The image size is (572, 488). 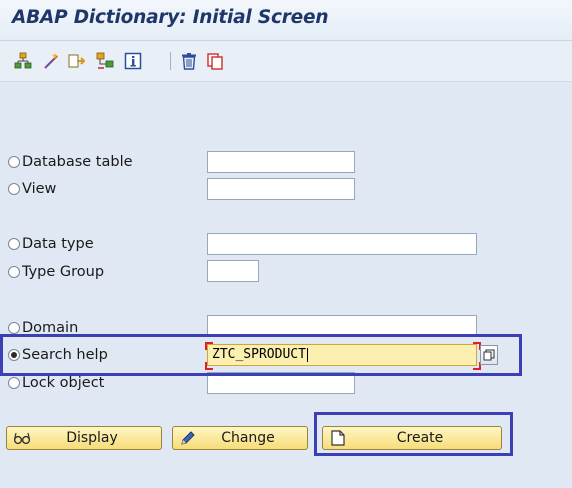 What do you see at coordinates (14, 328) in the screenshot?
I see `radio-domain` at bounding box center [14, 328].